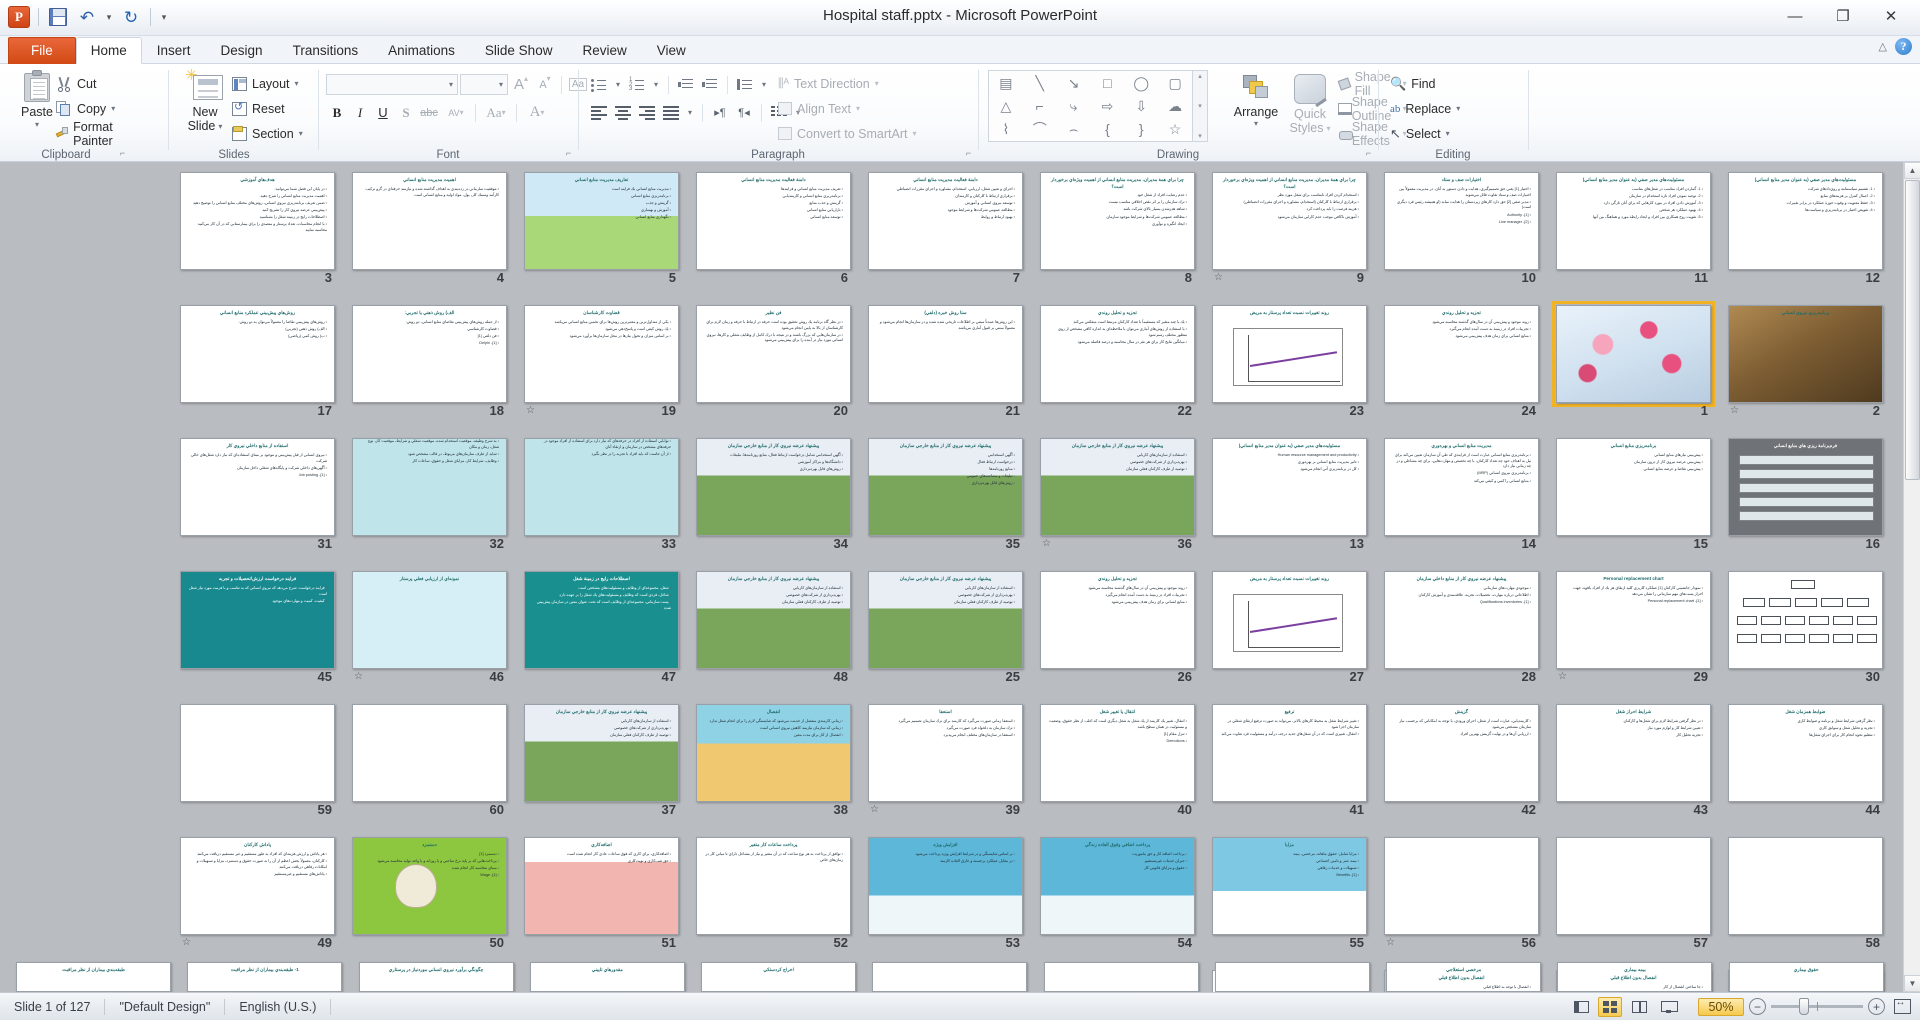 This screenshot has width=1920, height=1020. I want to click on language-label: English (U.S.), so click(277, 1007).